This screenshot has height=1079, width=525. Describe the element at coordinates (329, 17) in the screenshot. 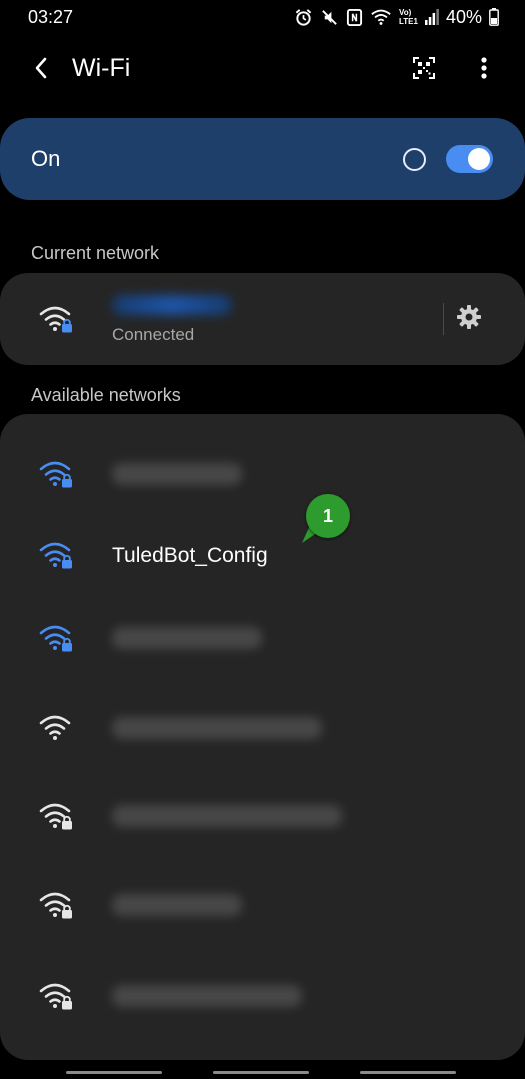

I see `mute-icon` at that location.